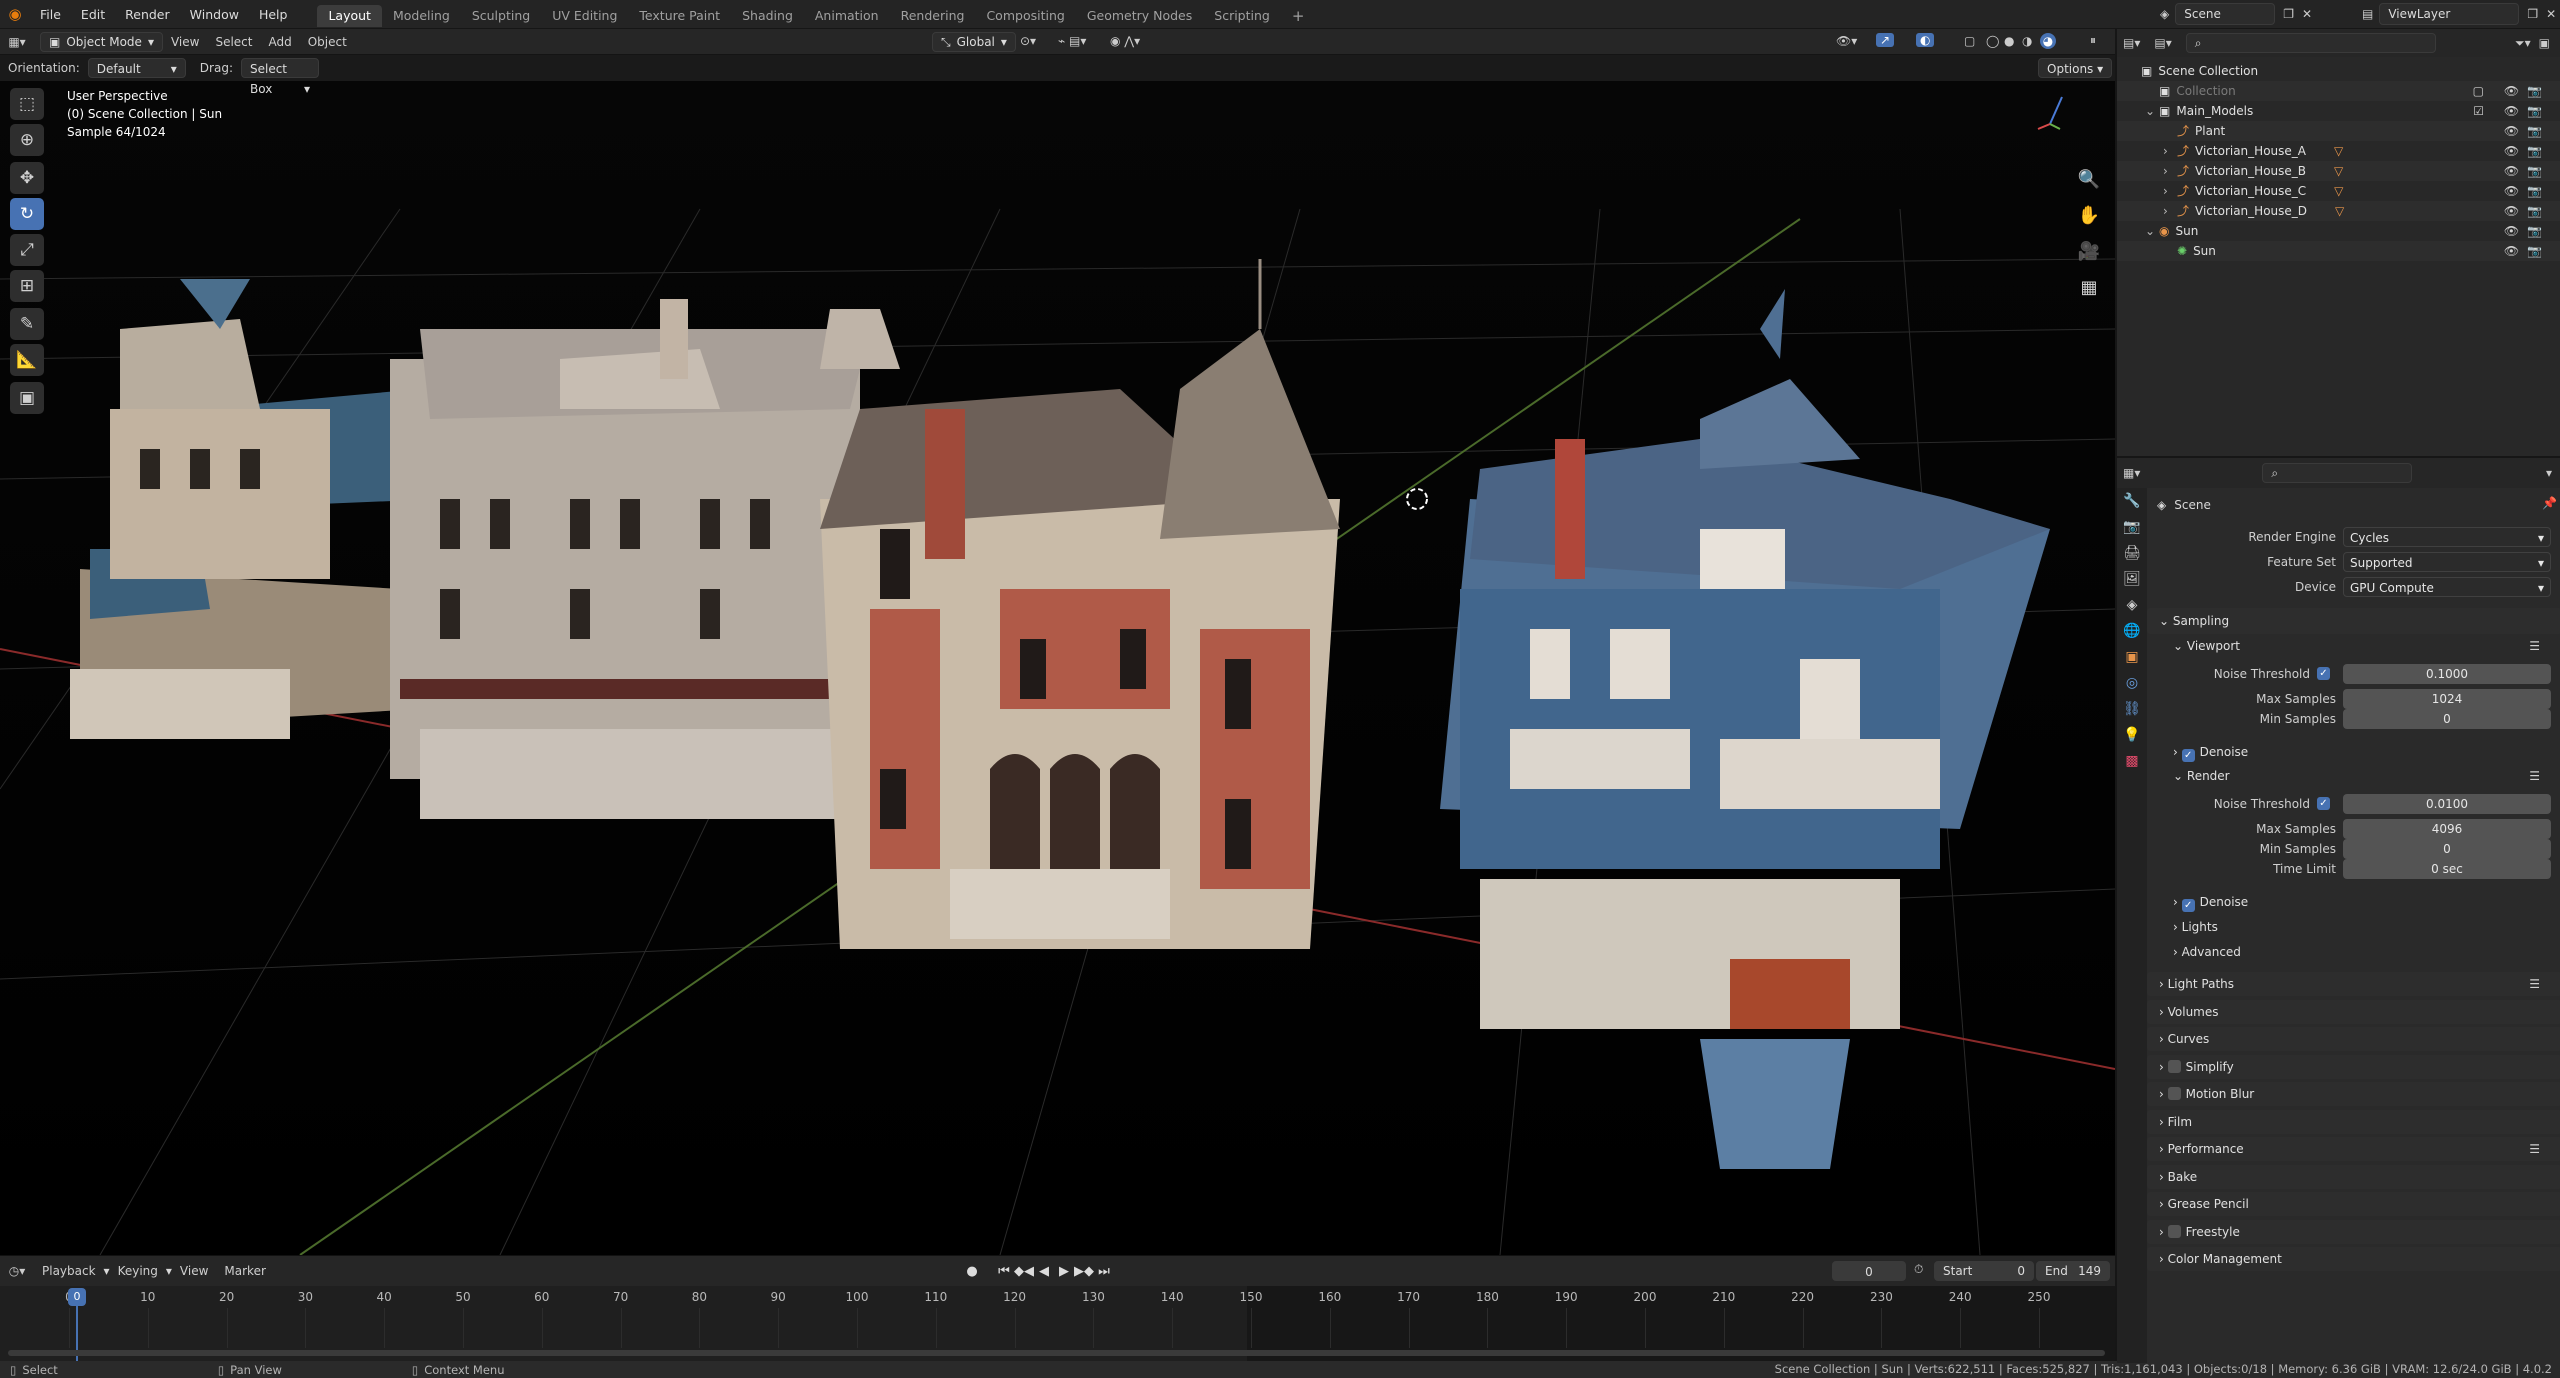 The width and height of the screenshot is (2560, 1378). I want to click on outliner-row: ⤴ Plant 👁📷, so click(2338, 131).